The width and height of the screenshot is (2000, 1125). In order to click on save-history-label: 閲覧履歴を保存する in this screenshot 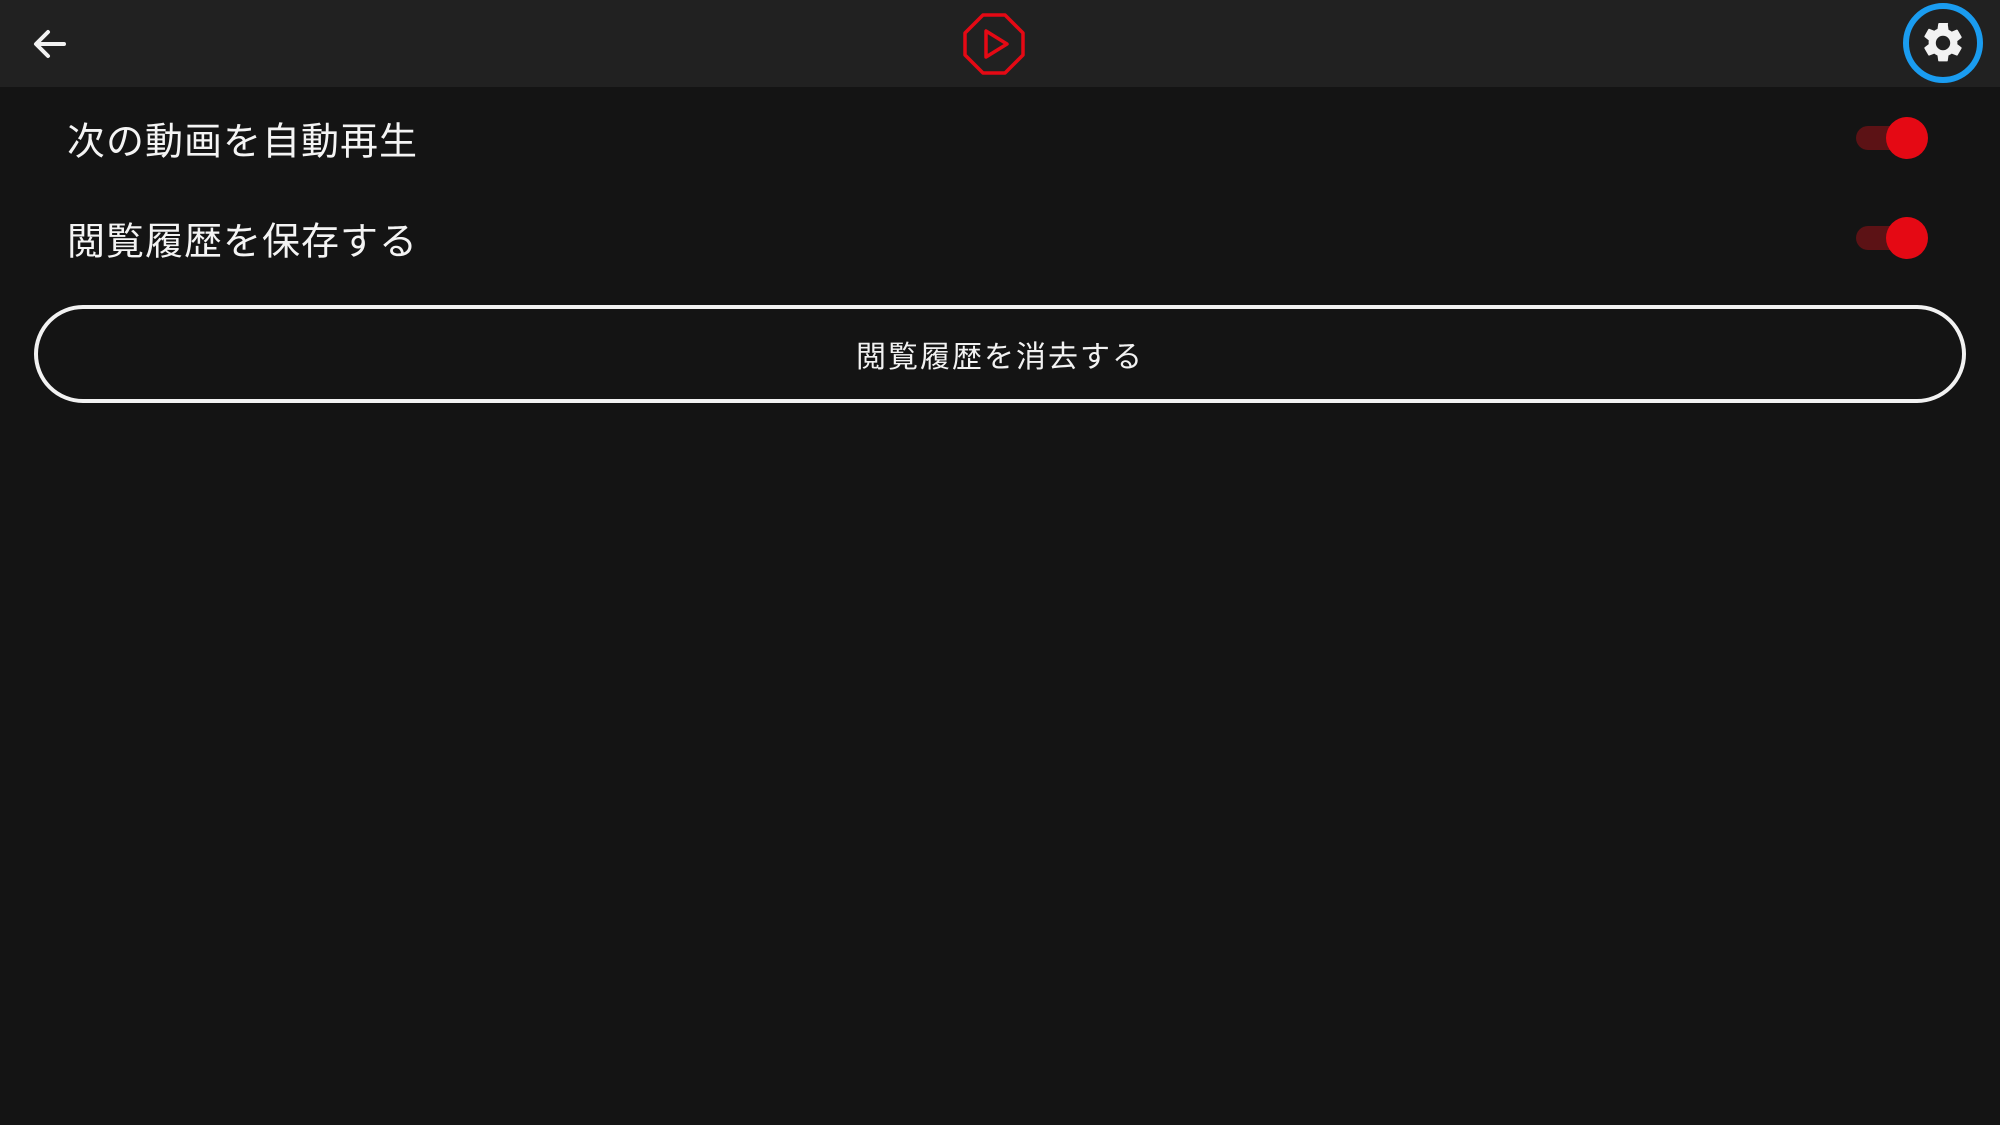, I will do `click(243, 241)`.